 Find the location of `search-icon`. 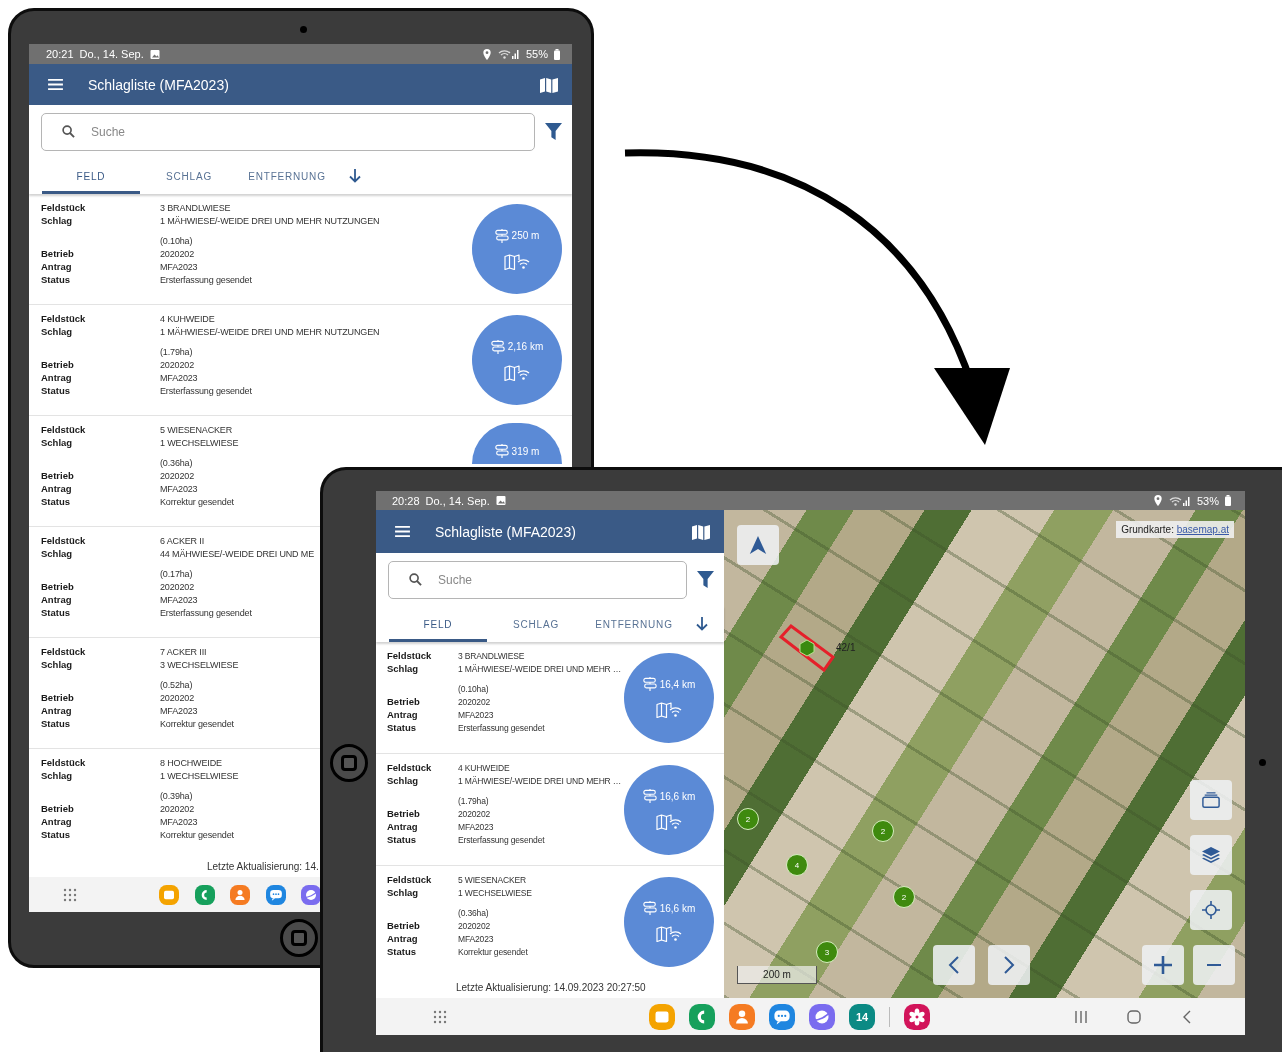

search-icon is located at coordinates (68, 131).